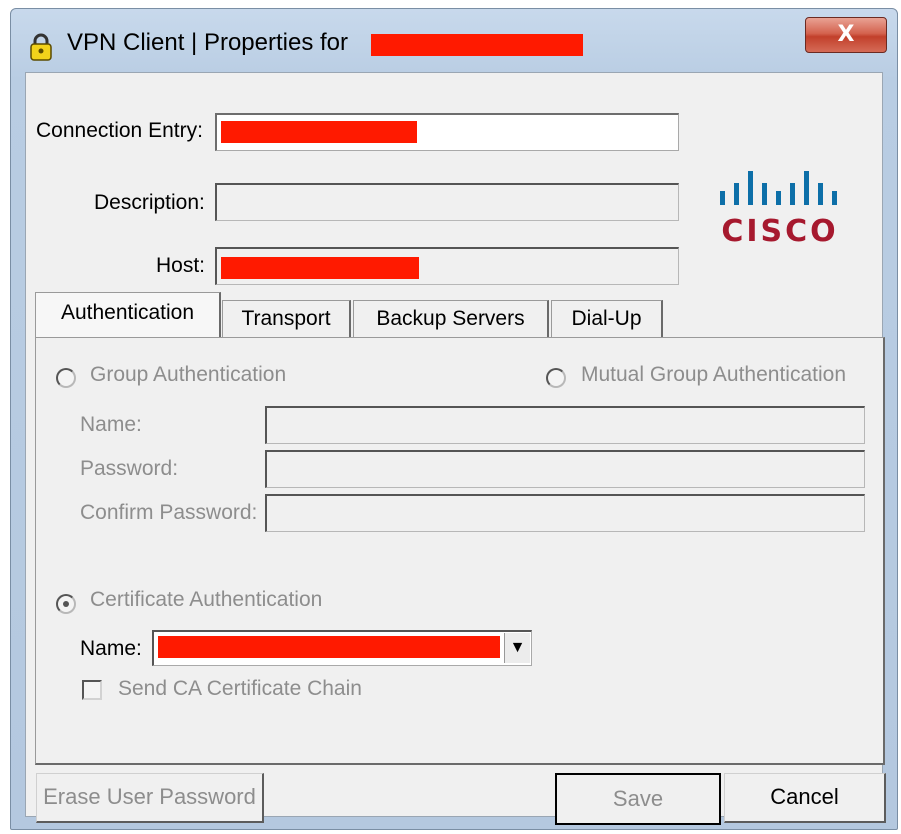 Image resolution: width=901 pixels, height=834 pixels. I want to click on window-title: VPN Client | Properties for, so click(208, 42).